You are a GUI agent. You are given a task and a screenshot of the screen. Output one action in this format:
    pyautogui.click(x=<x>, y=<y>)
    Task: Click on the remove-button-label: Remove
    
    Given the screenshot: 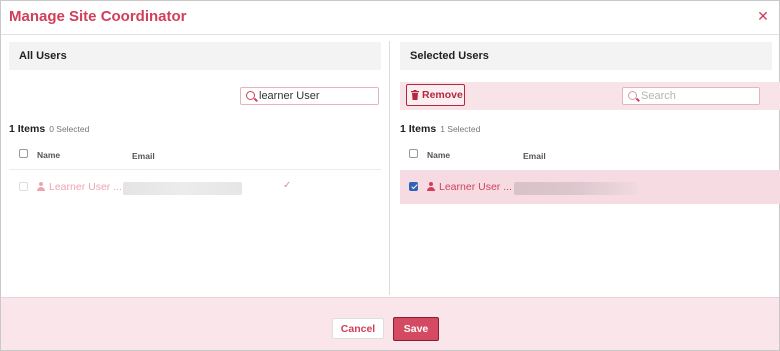 What is the action you would take?
    pyautogui.click(x=442, y=95)
    